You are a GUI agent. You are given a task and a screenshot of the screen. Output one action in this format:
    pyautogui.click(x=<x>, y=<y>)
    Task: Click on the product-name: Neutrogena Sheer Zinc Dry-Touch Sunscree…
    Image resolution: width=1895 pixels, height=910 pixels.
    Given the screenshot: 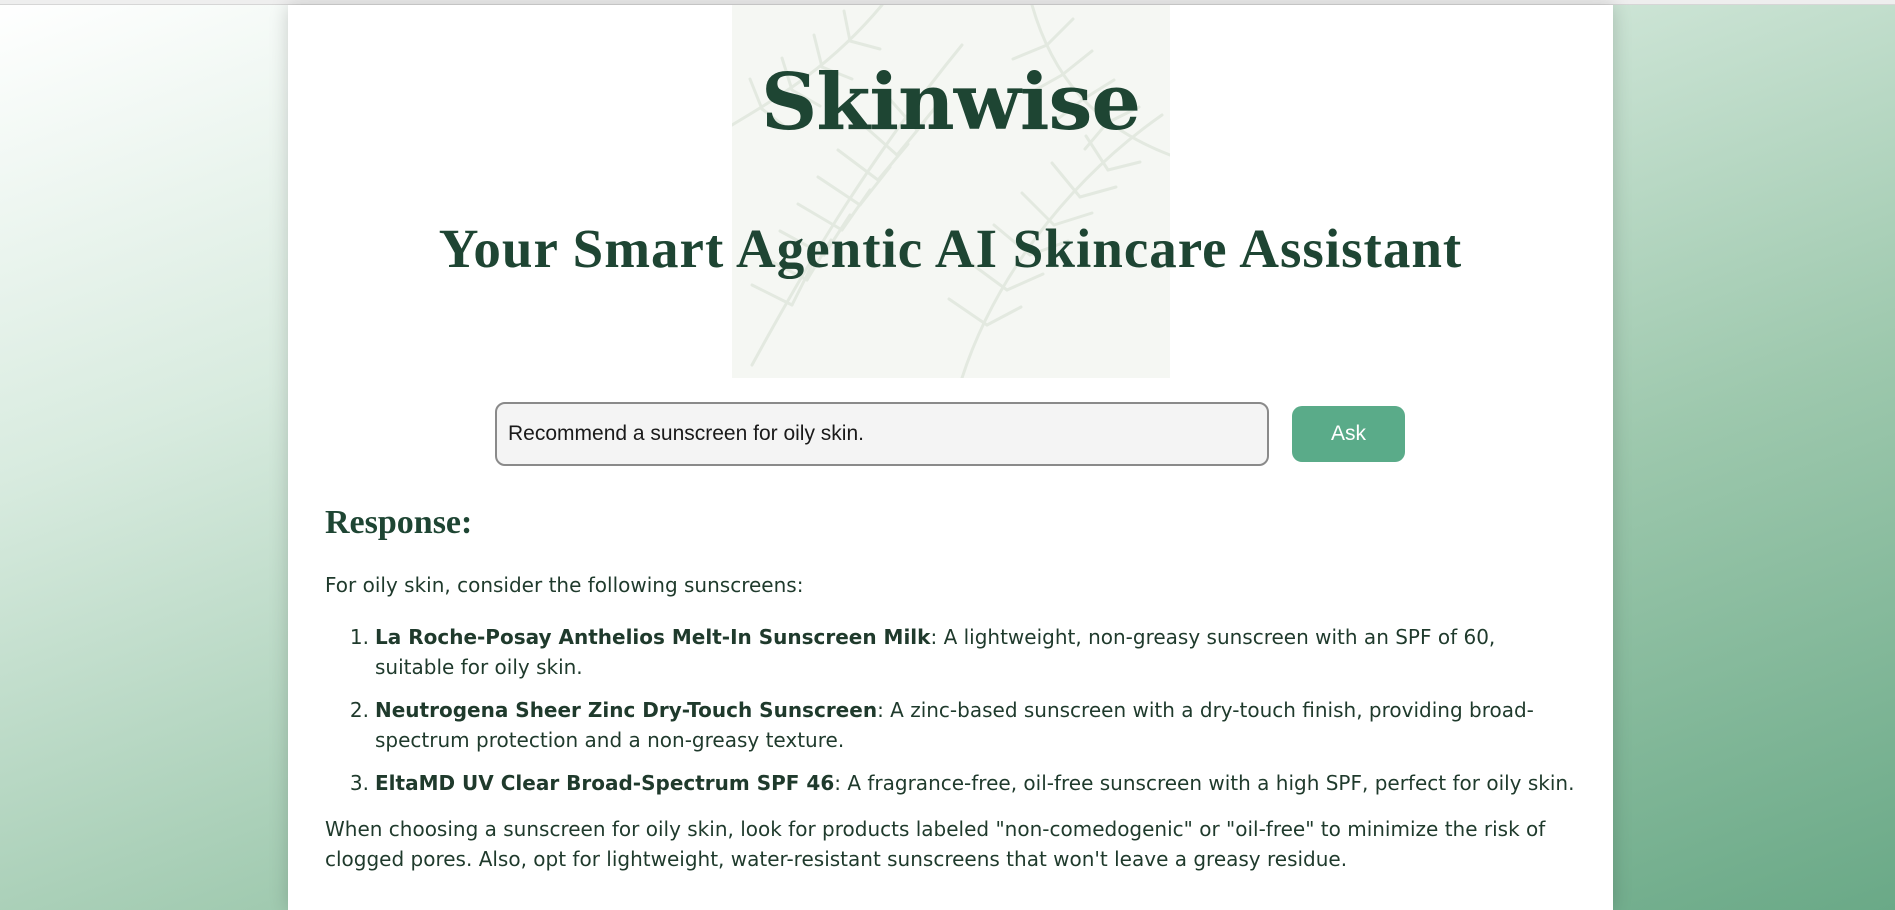 What is the action you would take?
    pyautogui.click(x=626, y=710)
    